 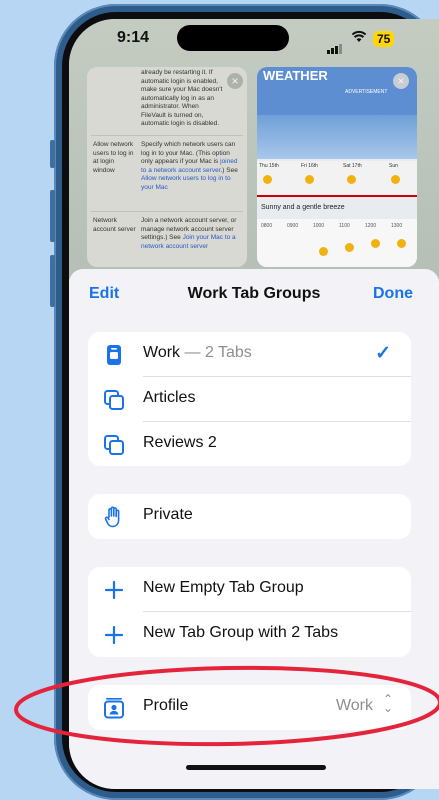 I want to click on chevron-up-down-icon: ⌃ ⌄, so click(x=387, y=703).